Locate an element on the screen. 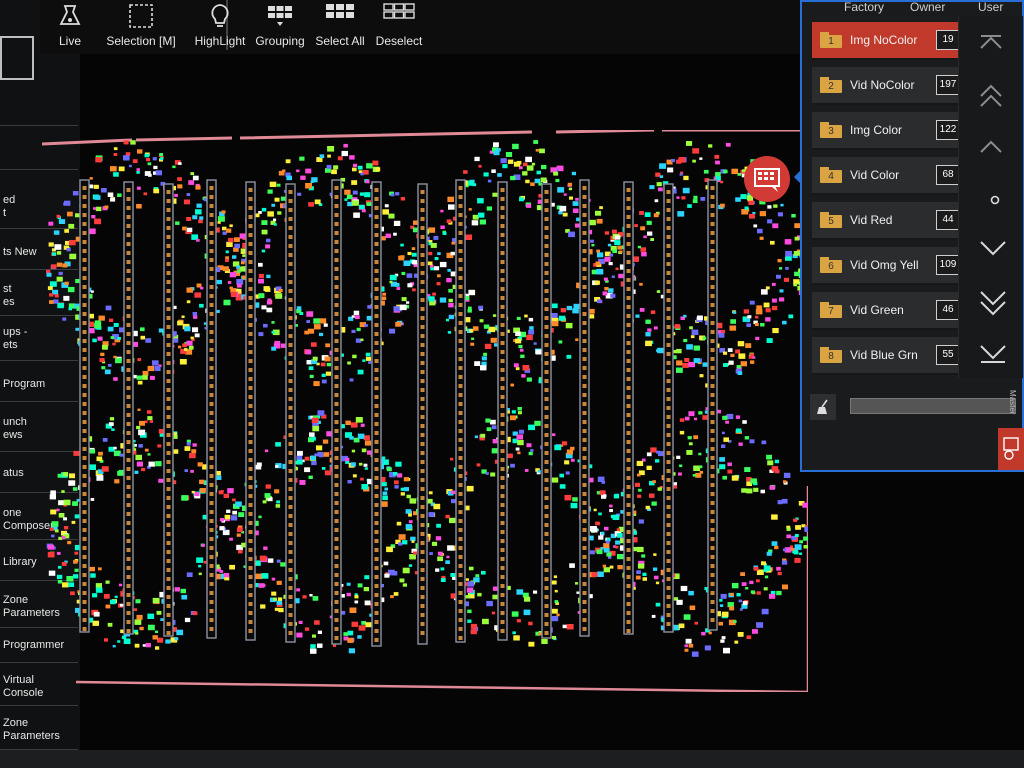 Image resolution: width=1024 pixels, height=768 pixels. preset-item: 1 Img NoColor 19 is located at coordinates (889, 41).